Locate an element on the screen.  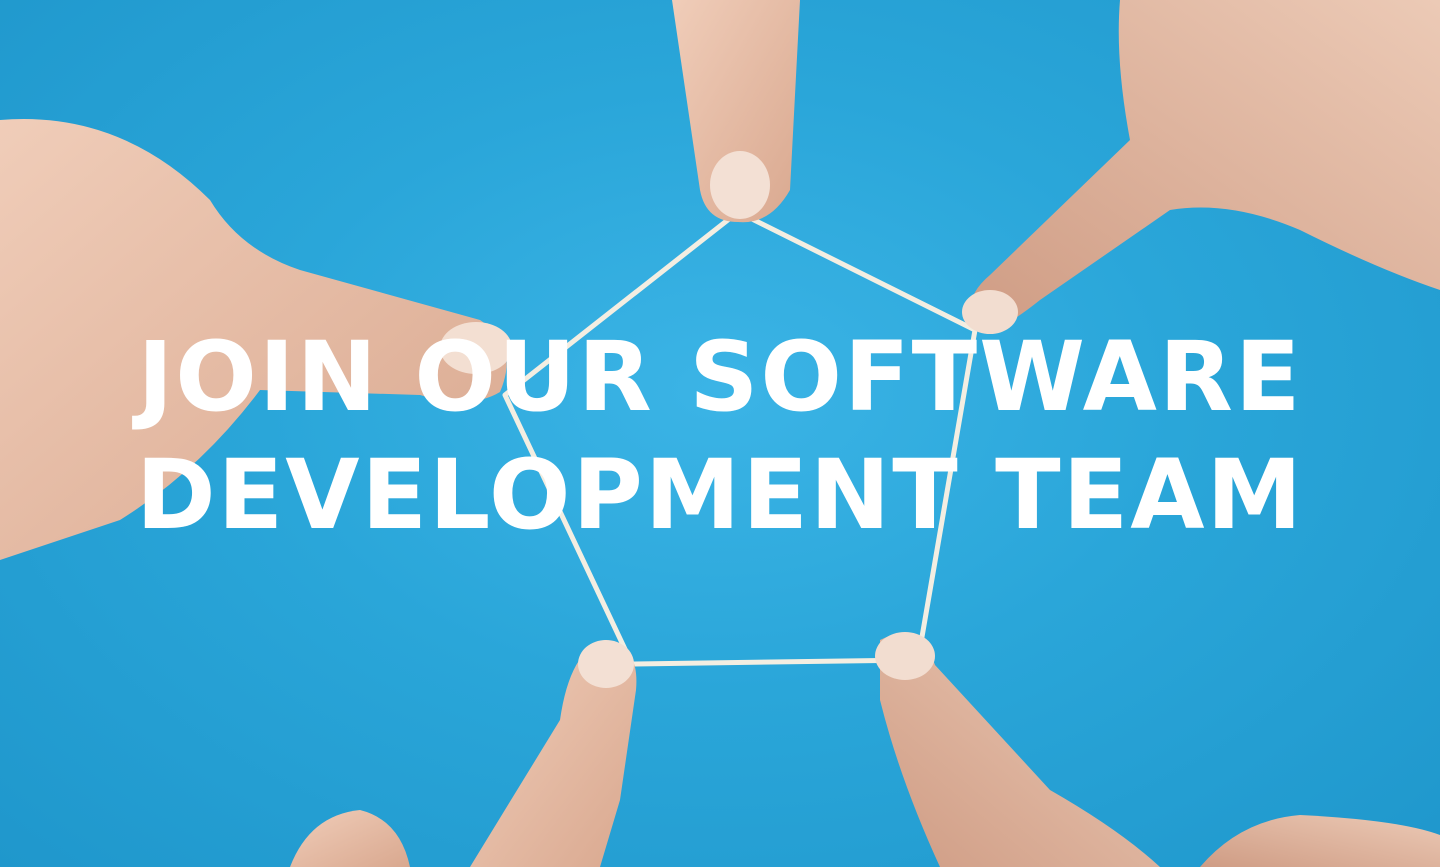
bottom-right-hand is located at coordinates (1157, 749).